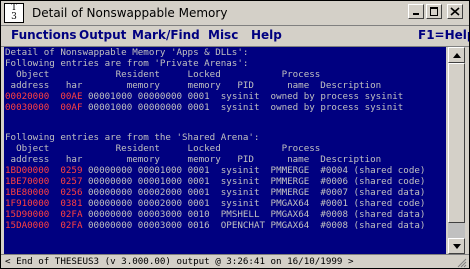 The height and width of the screenshot is (269, 470). Describe the element at coordinates (27, 170) in the screenshot. I see `row-address: 1BD00000` at that location.